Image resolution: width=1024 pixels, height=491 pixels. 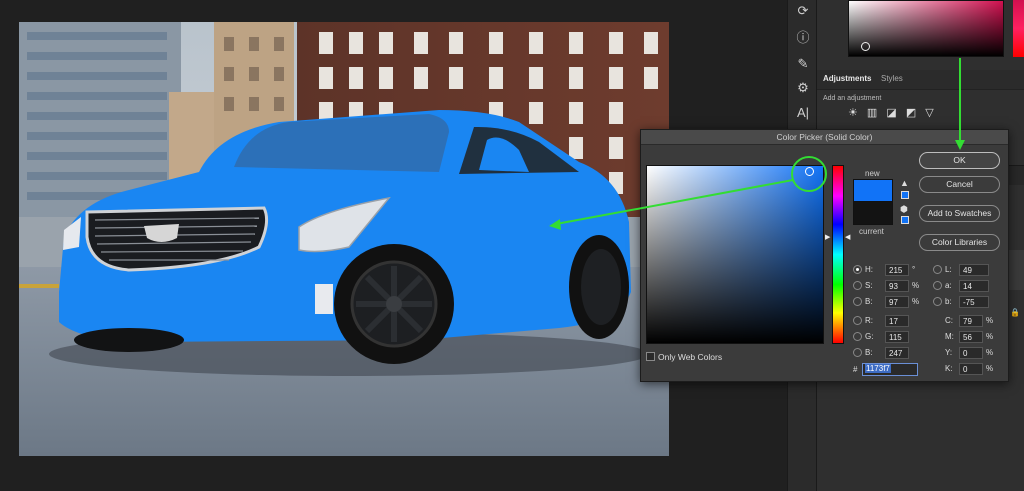 What do you see at coordinates (971, 353) in the screenshot?
I see `input-yellow` at bounding box center [971, 353].